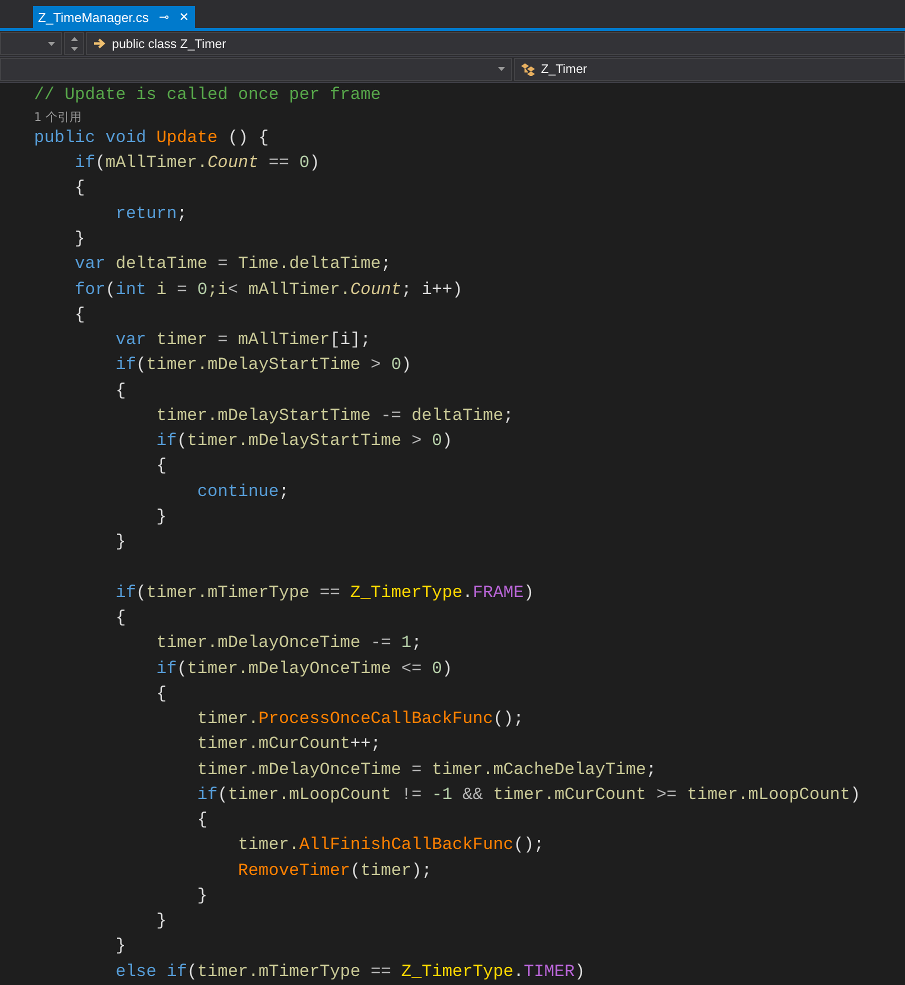 The image size is (905, 985). Describe the element at coordinates (74, 48) in the screenshot. I see `down-caret-icon` at that location.